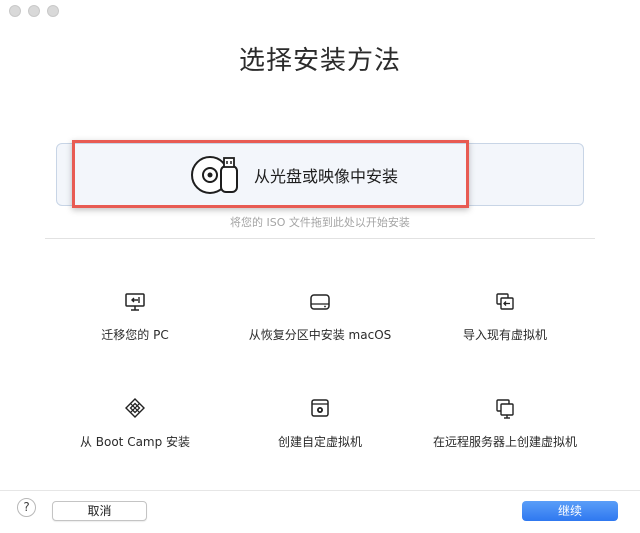 The height and width of the screenshot is (533, 640). I want to click on bootcamp-icon, so click(135, 408).